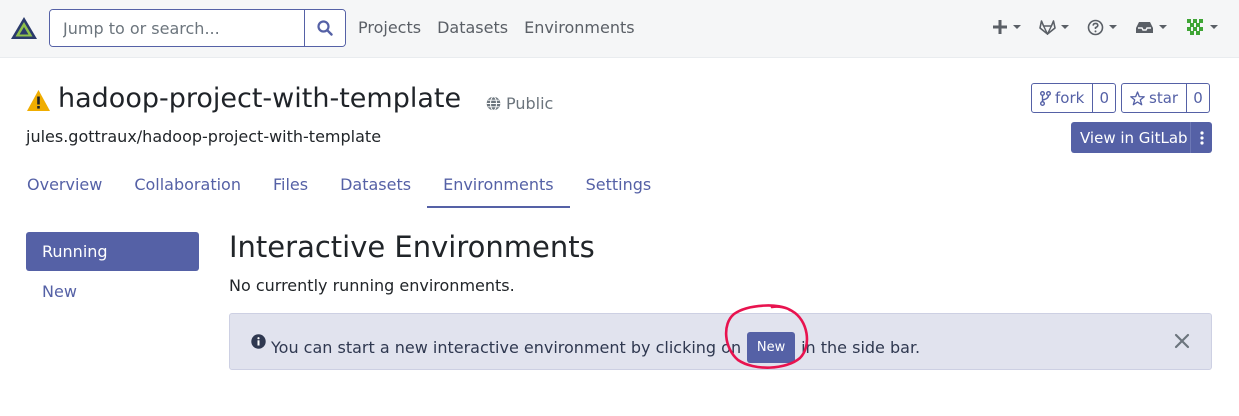 Image resolution: width=1239 pixels, height=416 pixels. I want to click on tab-files: Files, so click(290, 187).